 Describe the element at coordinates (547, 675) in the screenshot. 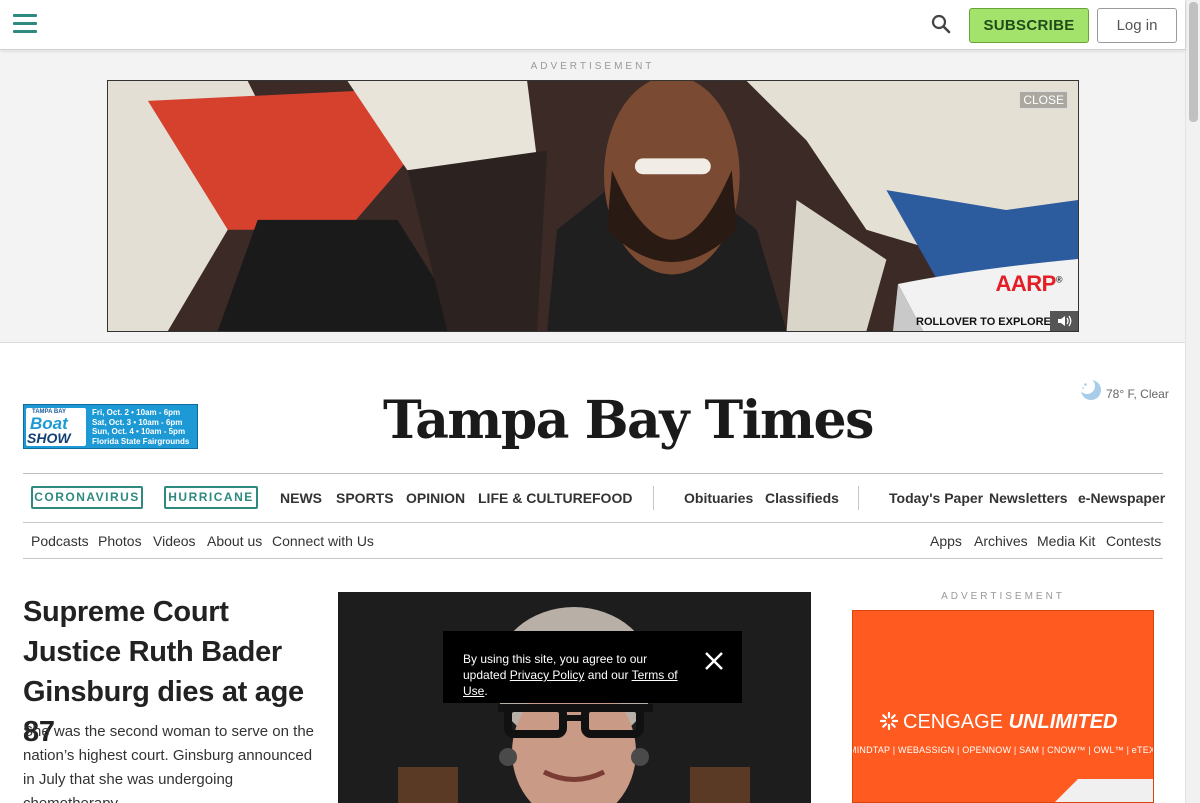

I see `privacy-policy-link: Privacy Policy` at that location.